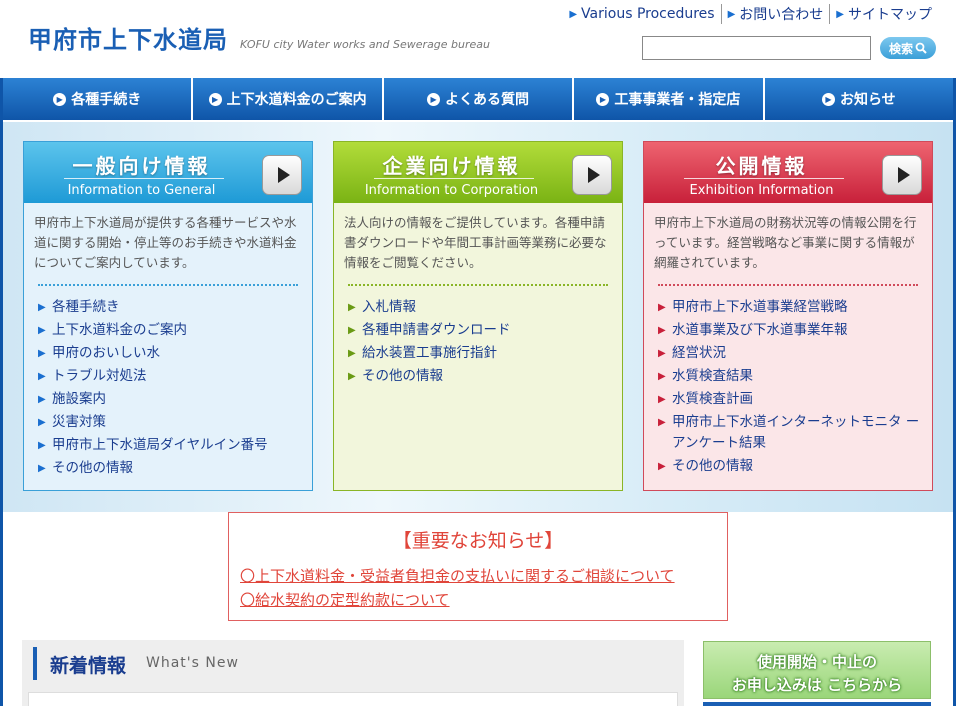  Describe the element at coordinates (790, 433) in the screenshot. I see `list-item: ▶ 甲府市上下水道インターネットモニタ ーアンケート結果` at that location.